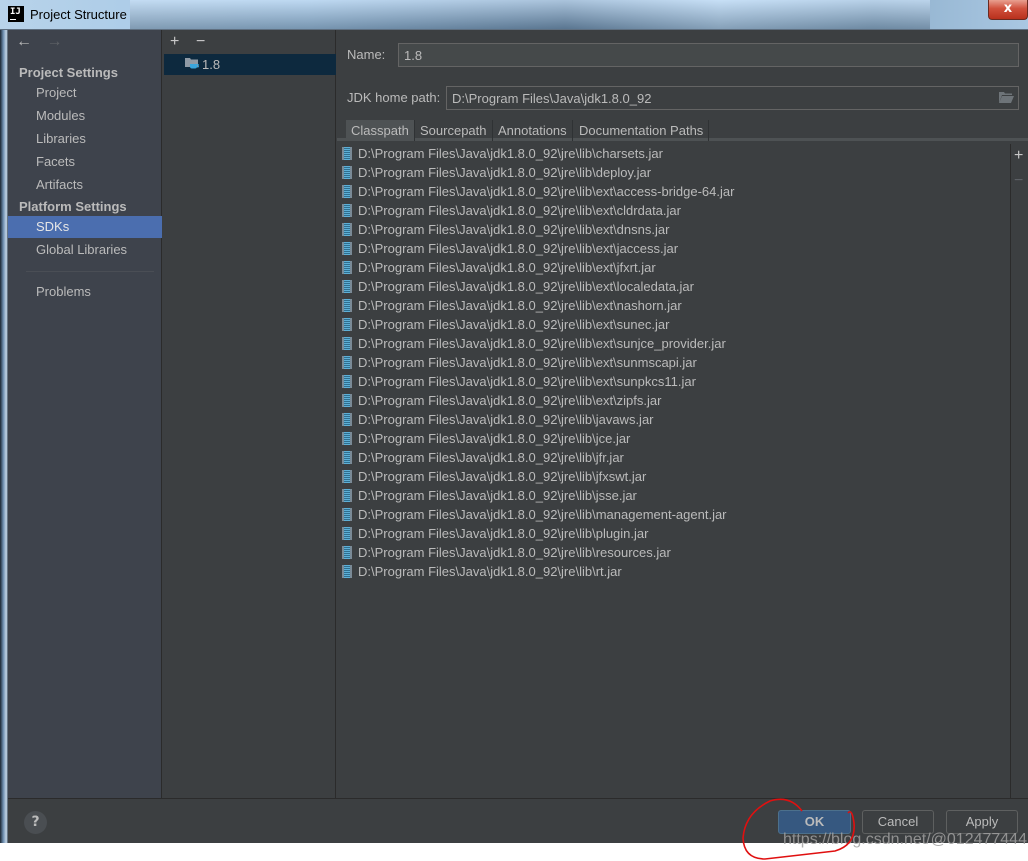  What do you see at coordinates (85, 162) in the screenshot?
I see `sidebar-item-facets: Facets` at bounding box center [85, 162].